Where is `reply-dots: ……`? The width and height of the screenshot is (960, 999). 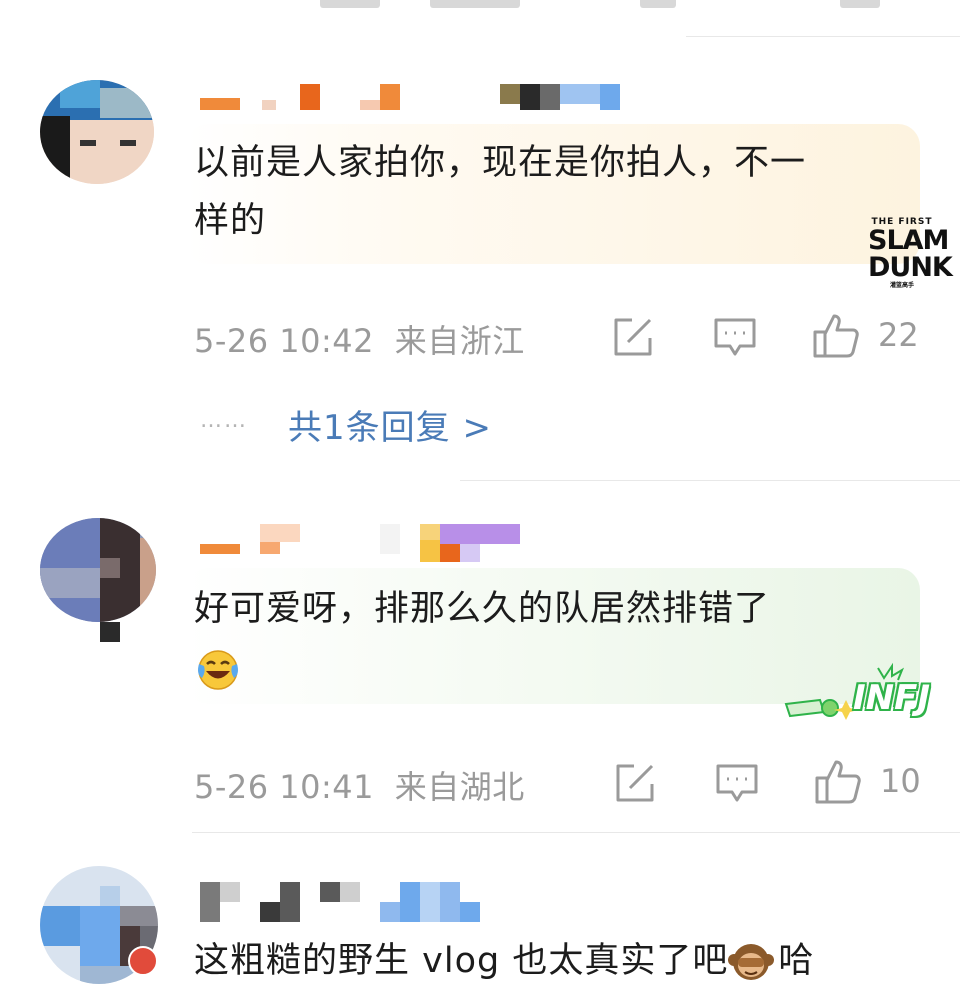
reply-dots: …… is located at coordinates (224, 420).